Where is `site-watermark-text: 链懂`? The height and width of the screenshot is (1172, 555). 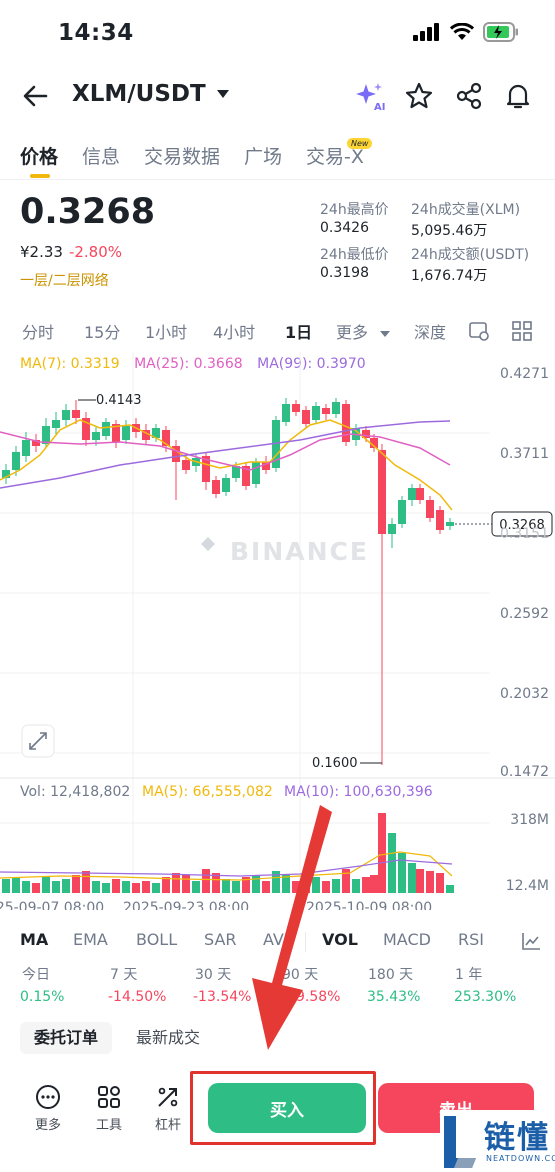
site-watermark-text: 链懂 is located at coordinates (517, 1138).